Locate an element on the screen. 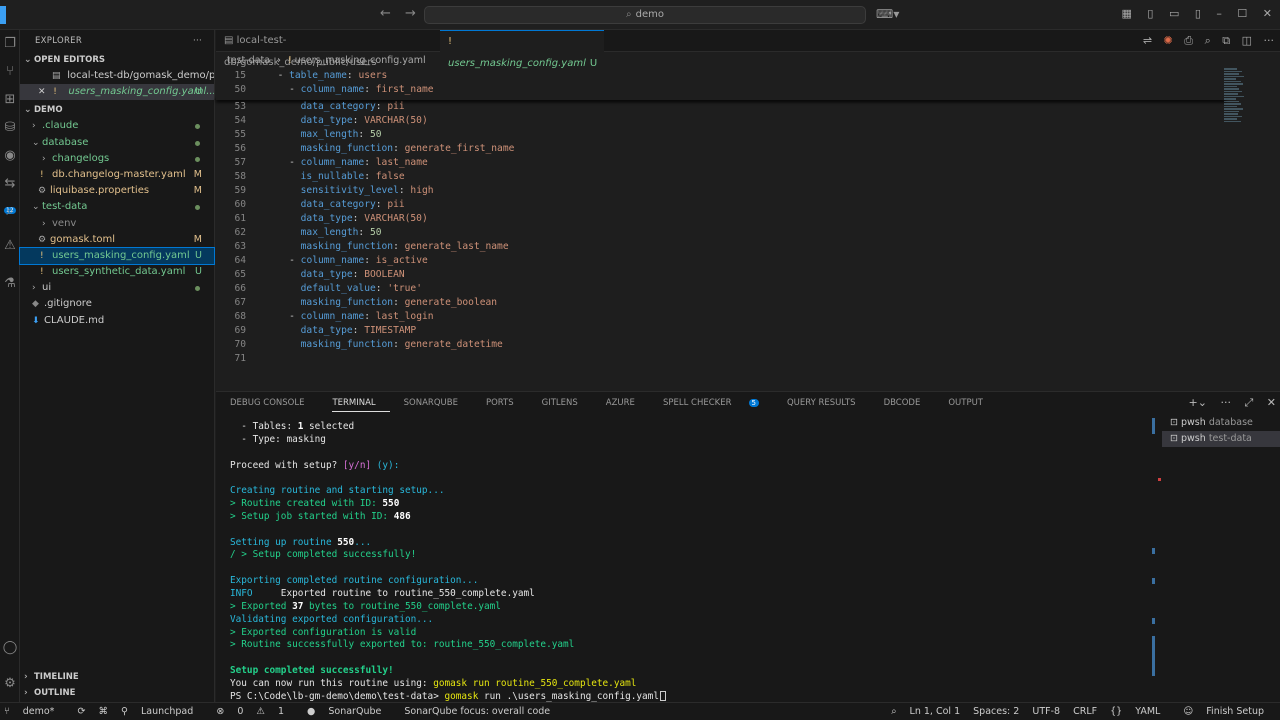 This screenshot has width=1280, height=720. sync-icon: ⟳ is located at coordinates (81, 711).